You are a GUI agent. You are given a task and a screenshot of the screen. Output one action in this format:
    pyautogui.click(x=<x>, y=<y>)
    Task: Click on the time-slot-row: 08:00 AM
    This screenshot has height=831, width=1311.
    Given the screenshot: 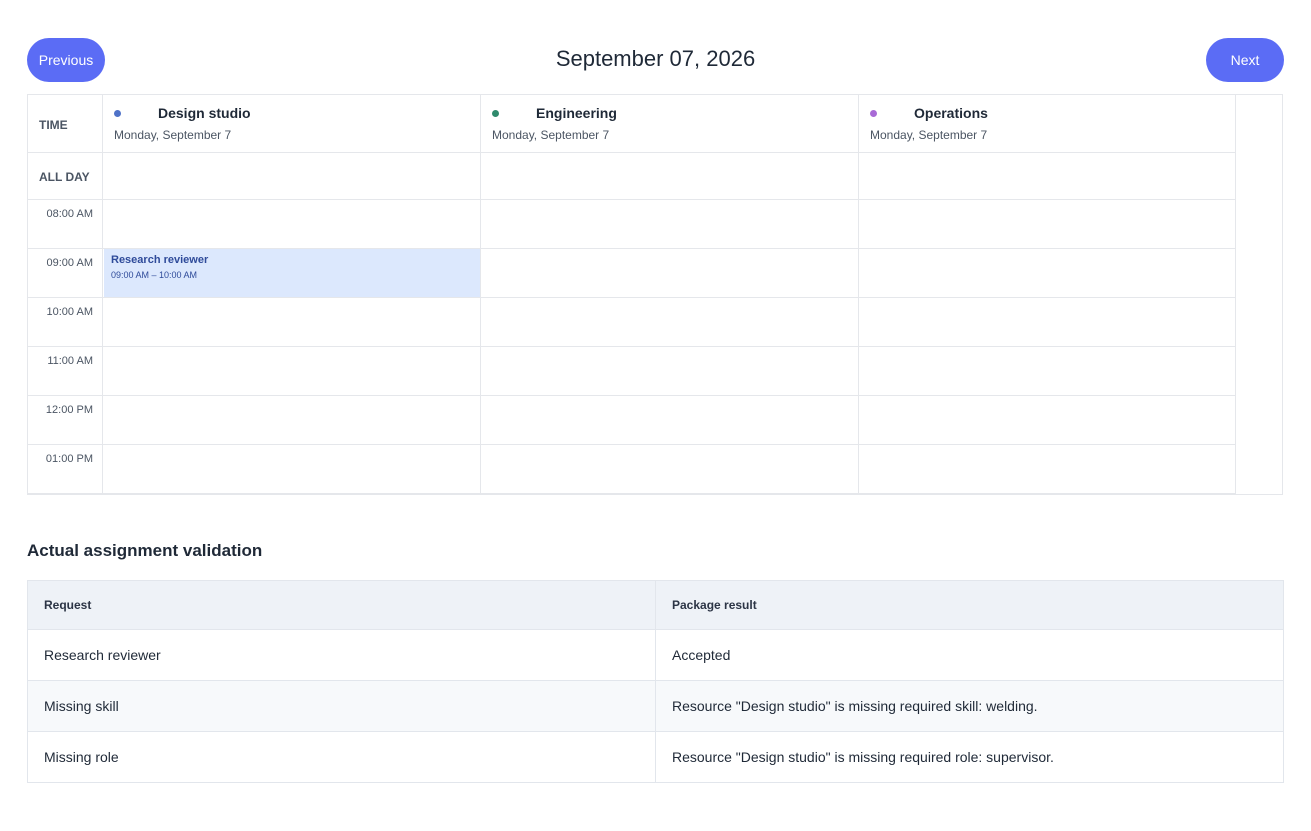 What is the action you would take?
    pyautogui.click(x=632, y=224)
    